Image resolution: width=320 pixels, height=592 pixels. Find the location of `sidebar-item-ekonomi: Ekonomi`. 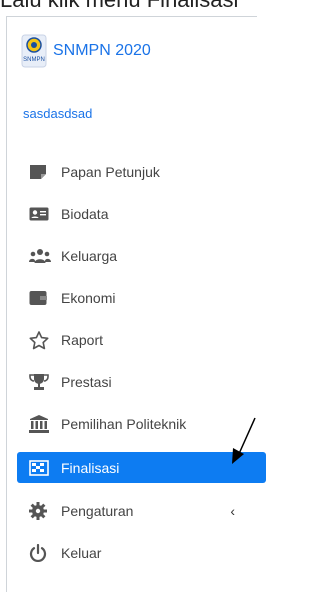

sidebar-item-ekonomi: Ekonomi is located at coordinates (132, 298).